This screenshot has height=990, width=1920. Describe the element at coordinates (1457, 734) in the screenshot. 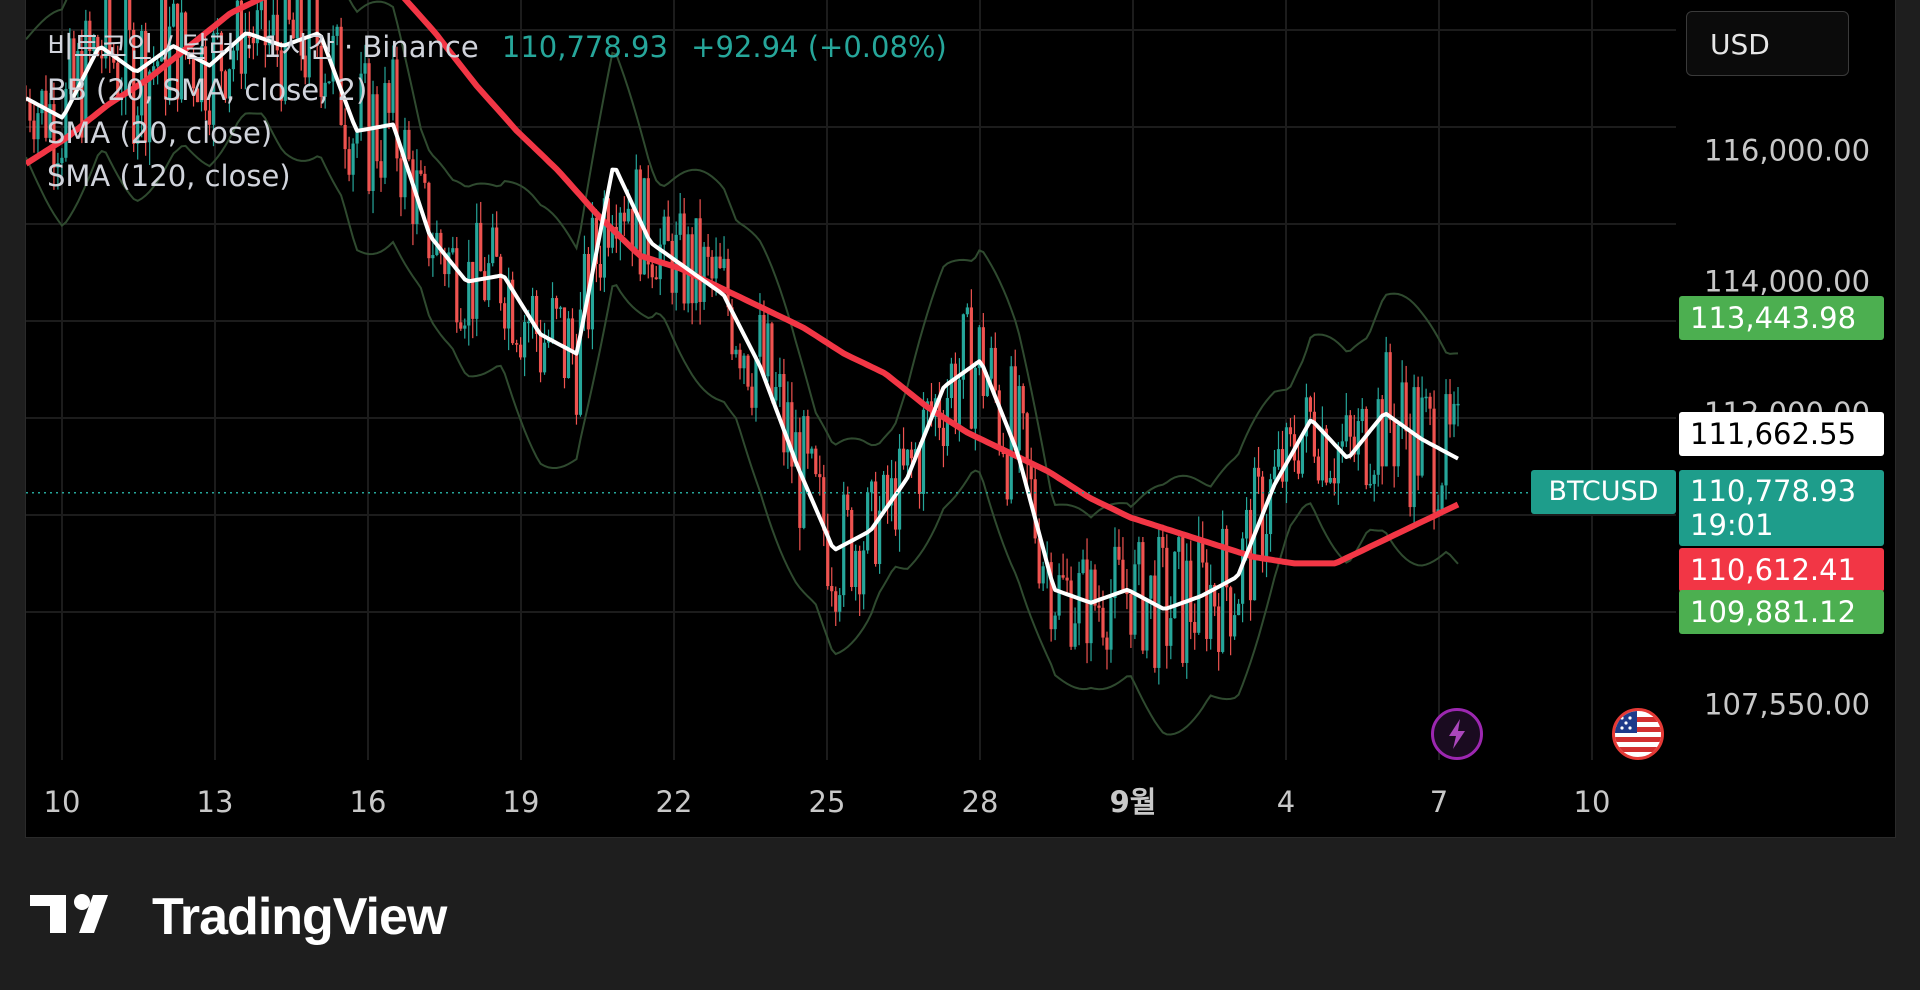

I see `lightning-bolt-icon` at that location.